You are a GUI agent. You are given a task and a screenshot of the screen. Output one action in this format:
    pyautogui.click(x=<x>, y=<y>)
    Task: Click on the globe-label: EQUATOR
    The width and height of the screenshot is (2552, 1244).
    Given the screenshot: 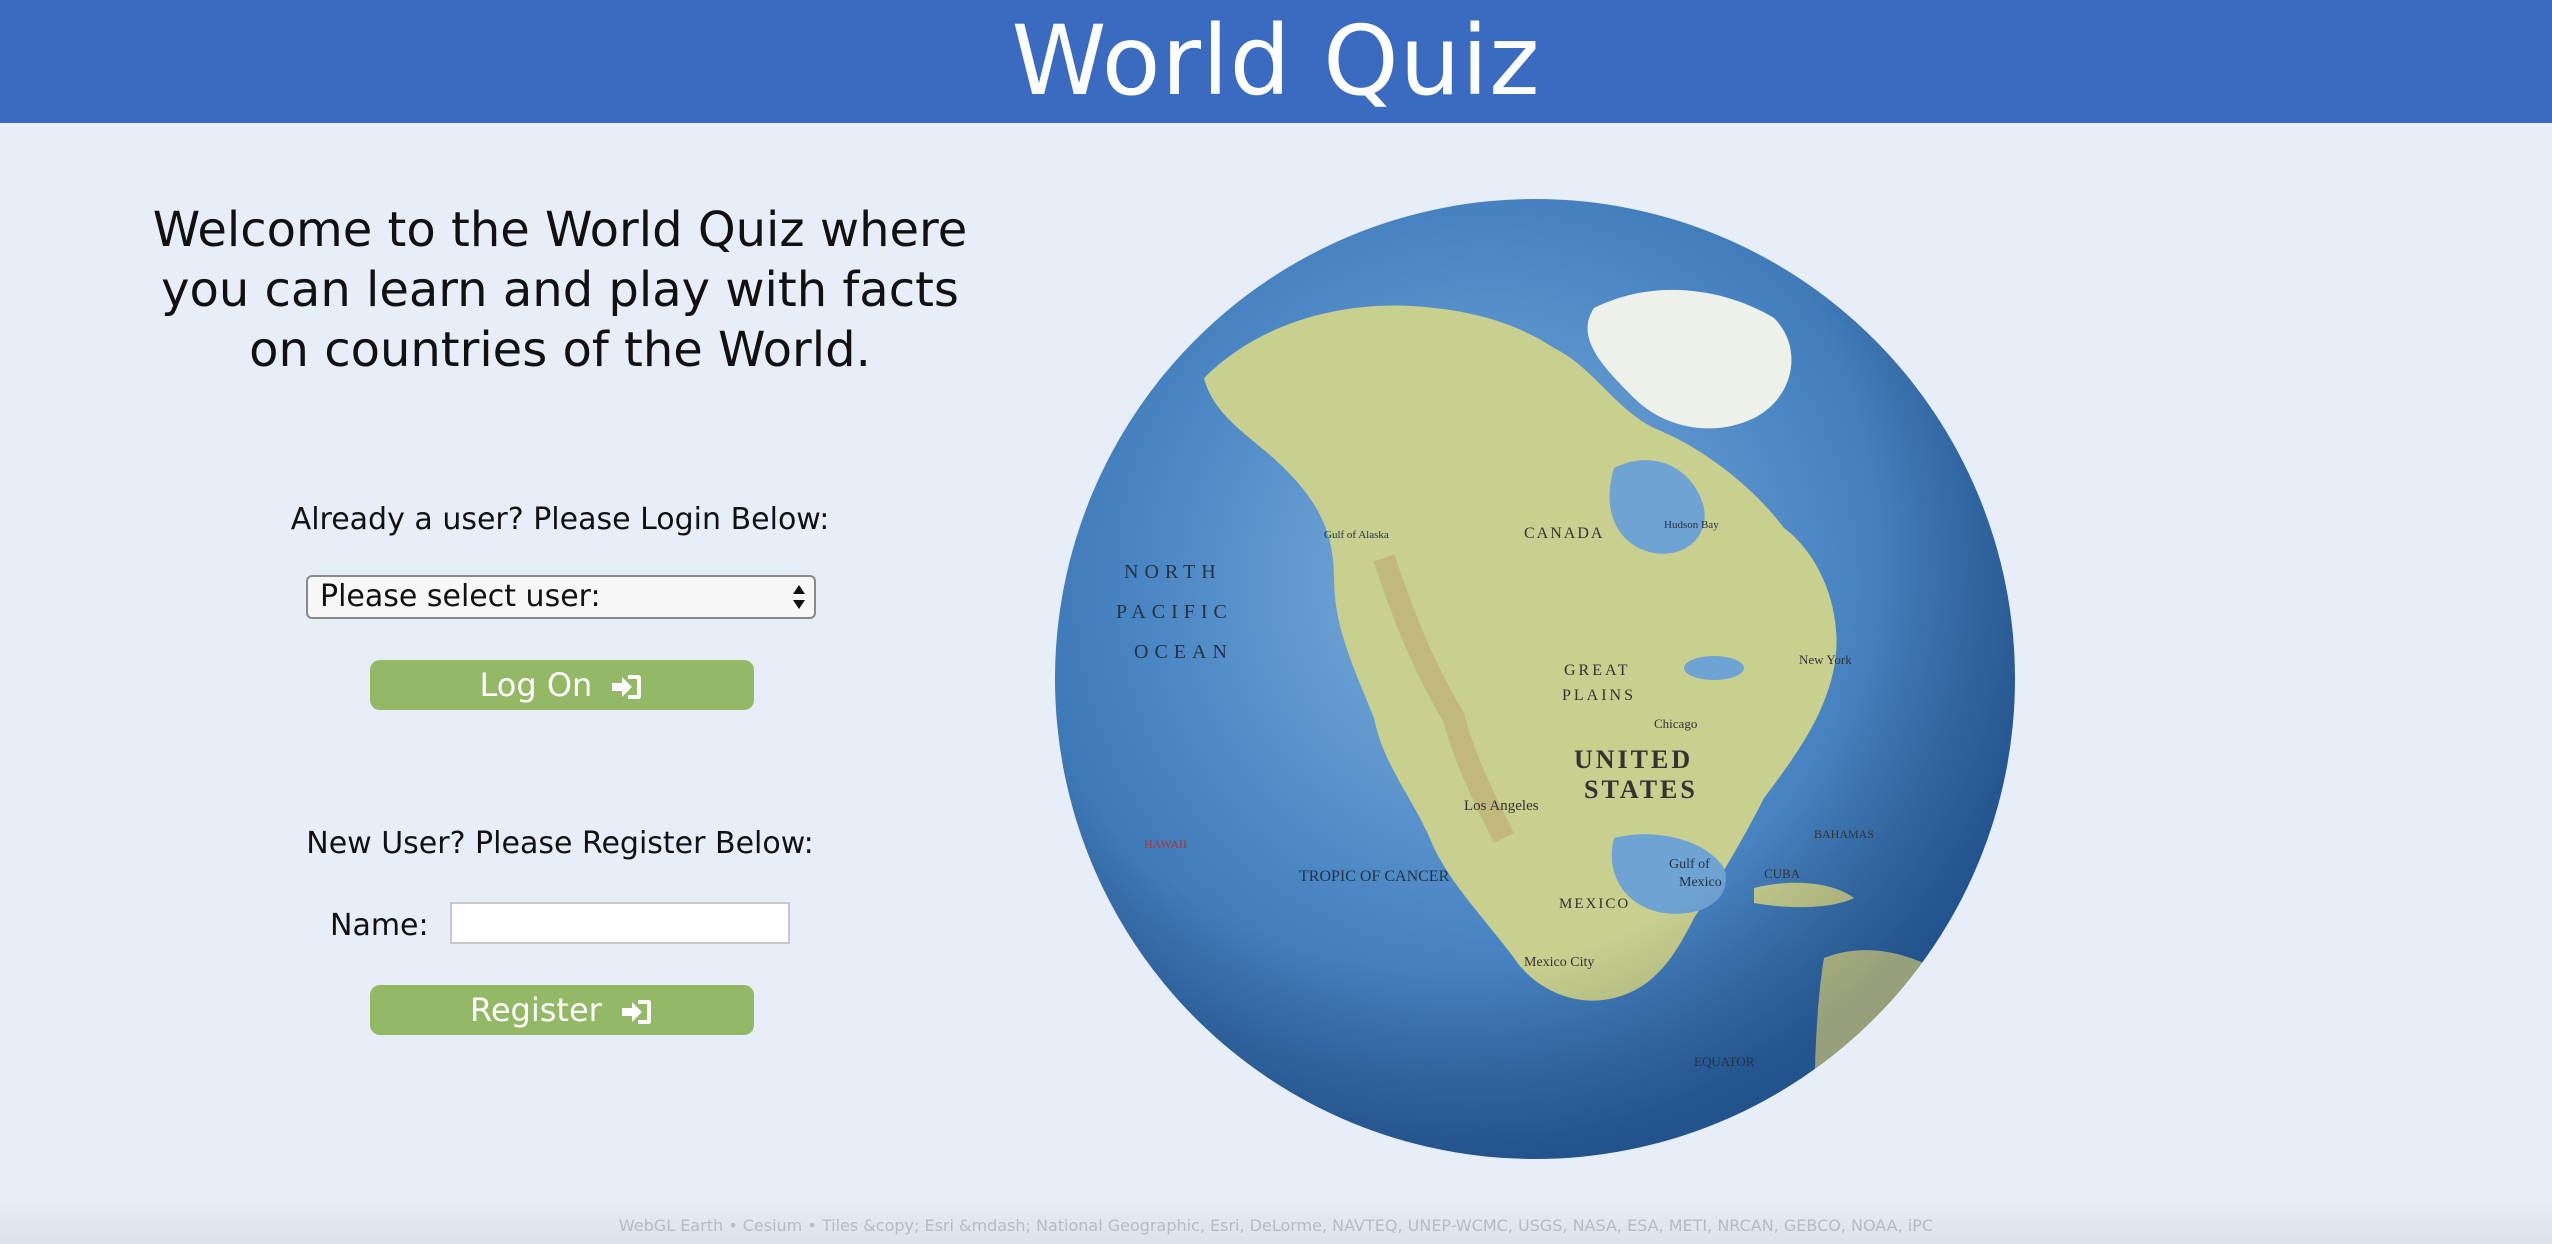 What is the action you would take?
    pyautogui.click(x=1724, y=1061)
    